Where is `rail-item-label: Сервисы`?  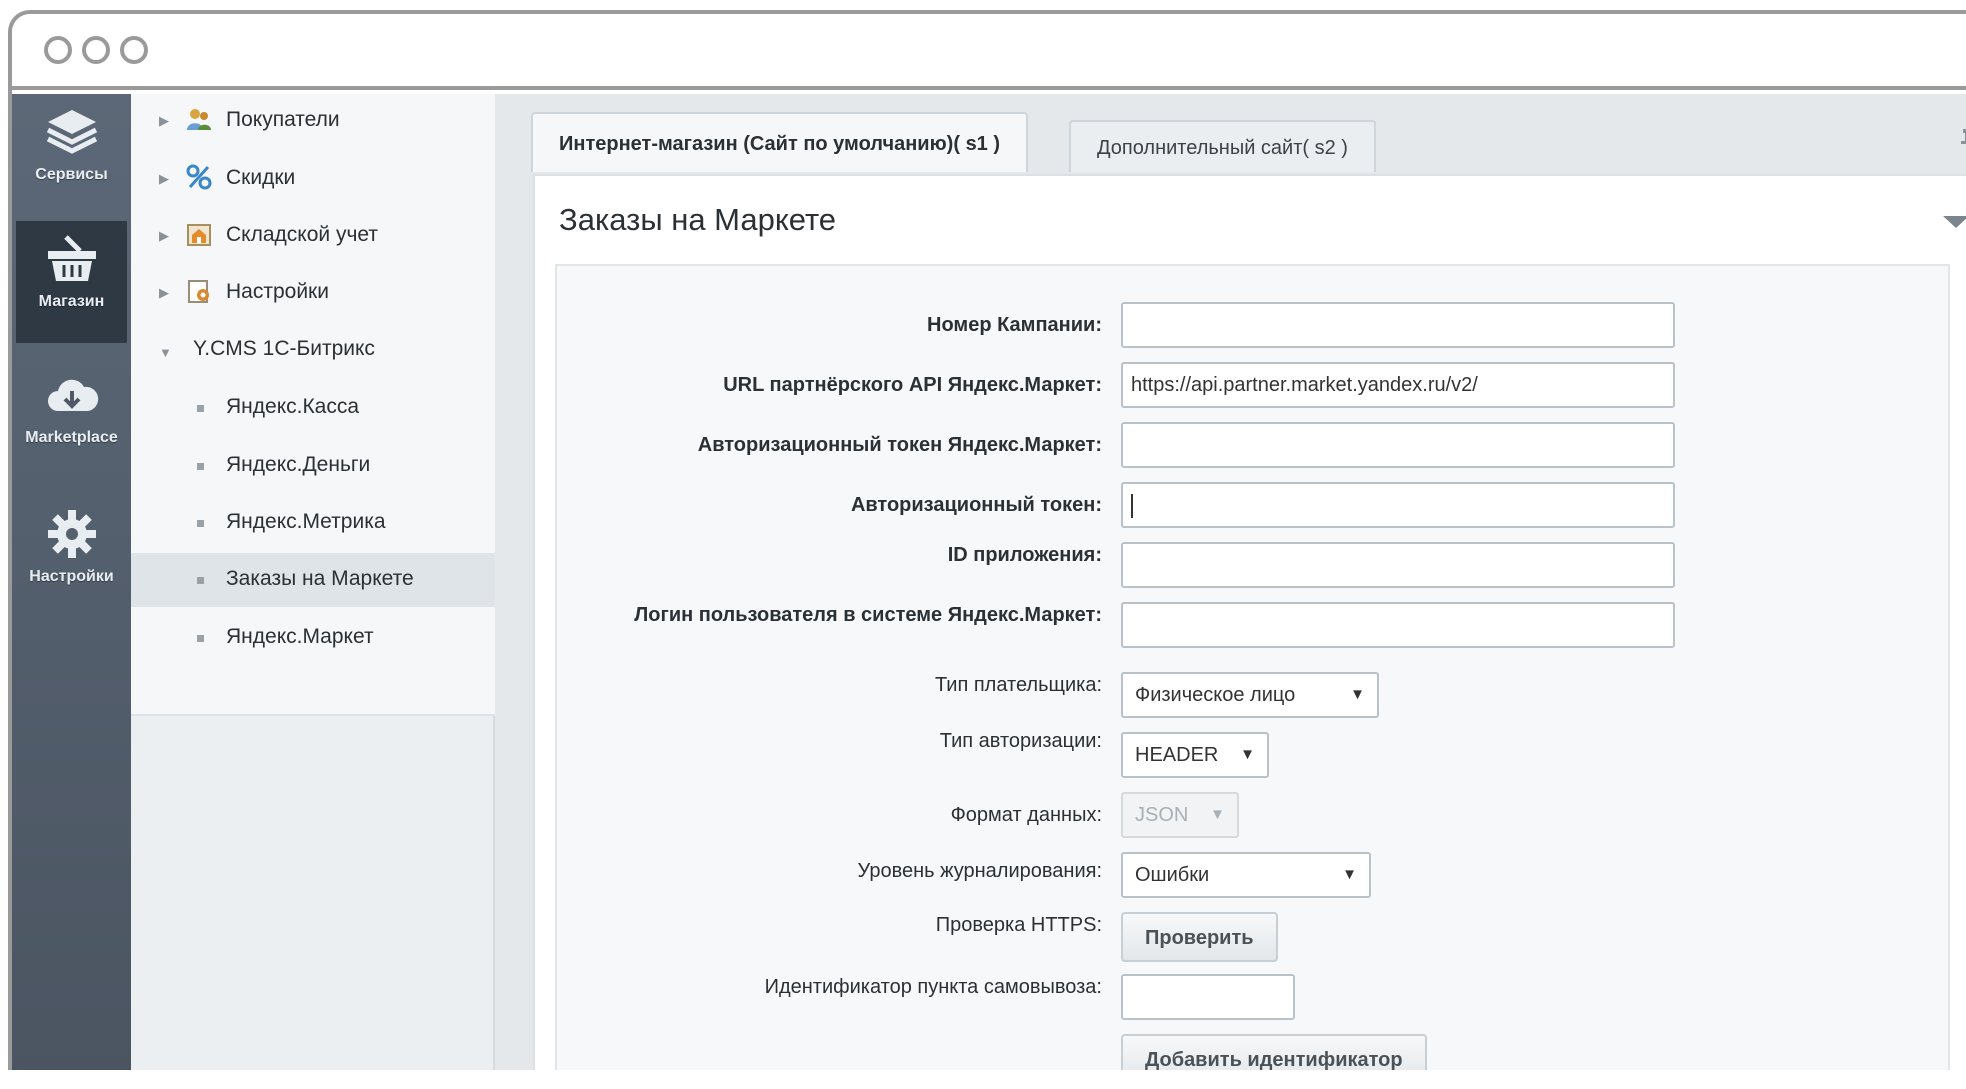
rail-item-label: Сервисы is located at coordinates (71, 174).